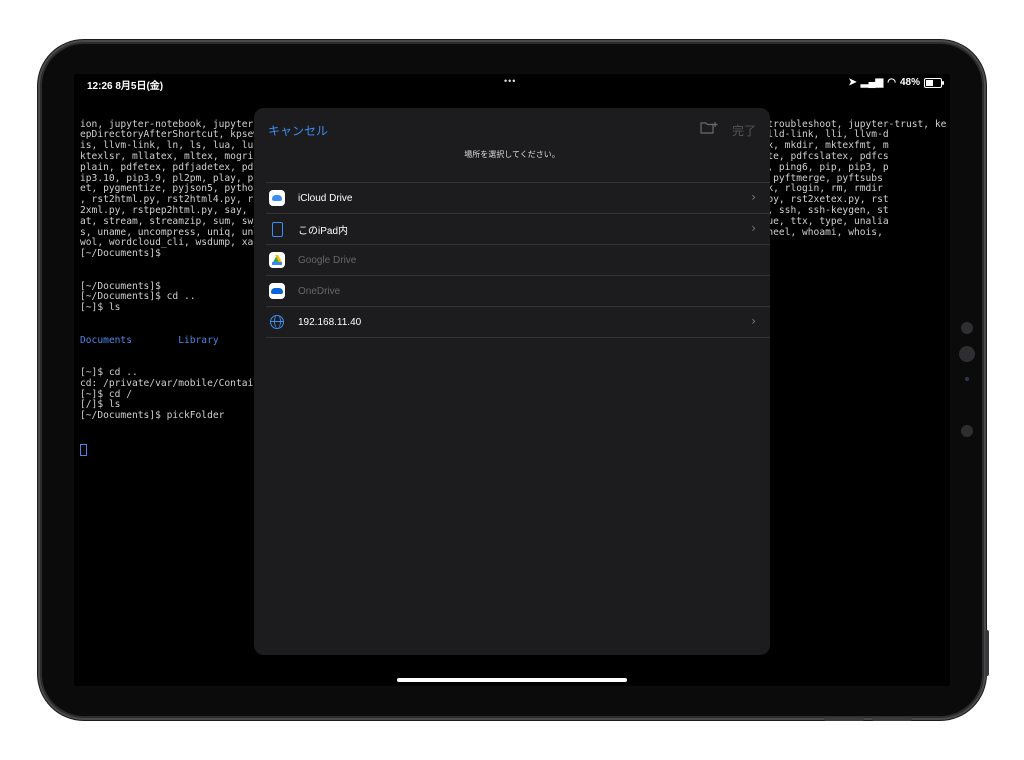 The image size is (1024, 760). What do you see at coordinates (518, 197) in the screenshot?
I see `location-item-icloud-drive: iCloud Drive ›` at bounding box center [518, 197].